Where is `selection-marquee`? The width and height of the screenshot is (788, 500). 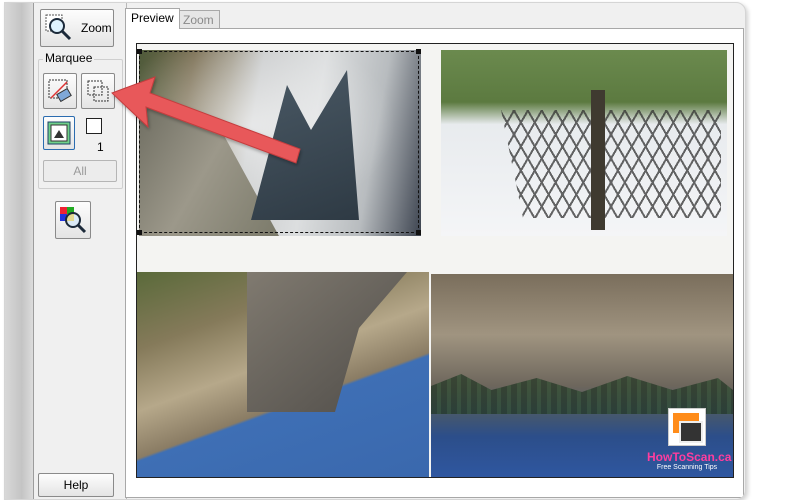 selection-marquee is located at coordinates (279, 142).